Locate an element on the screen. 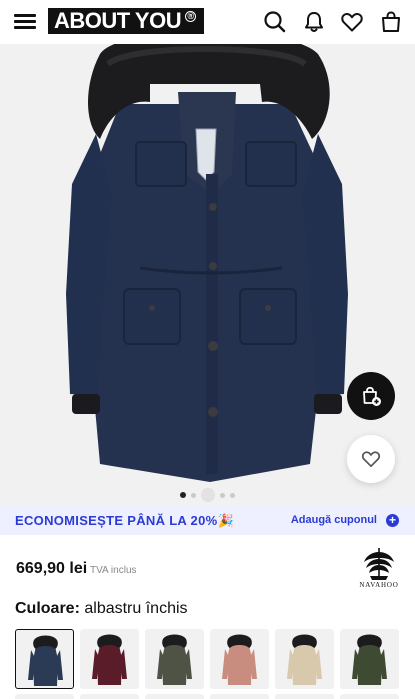 Image resolution: width=415 pixels, height=699 pixels. promo-text: ECONOMISEȘTE PÂNĂ LA 20%🎉 is located at coordinates (124, 520).